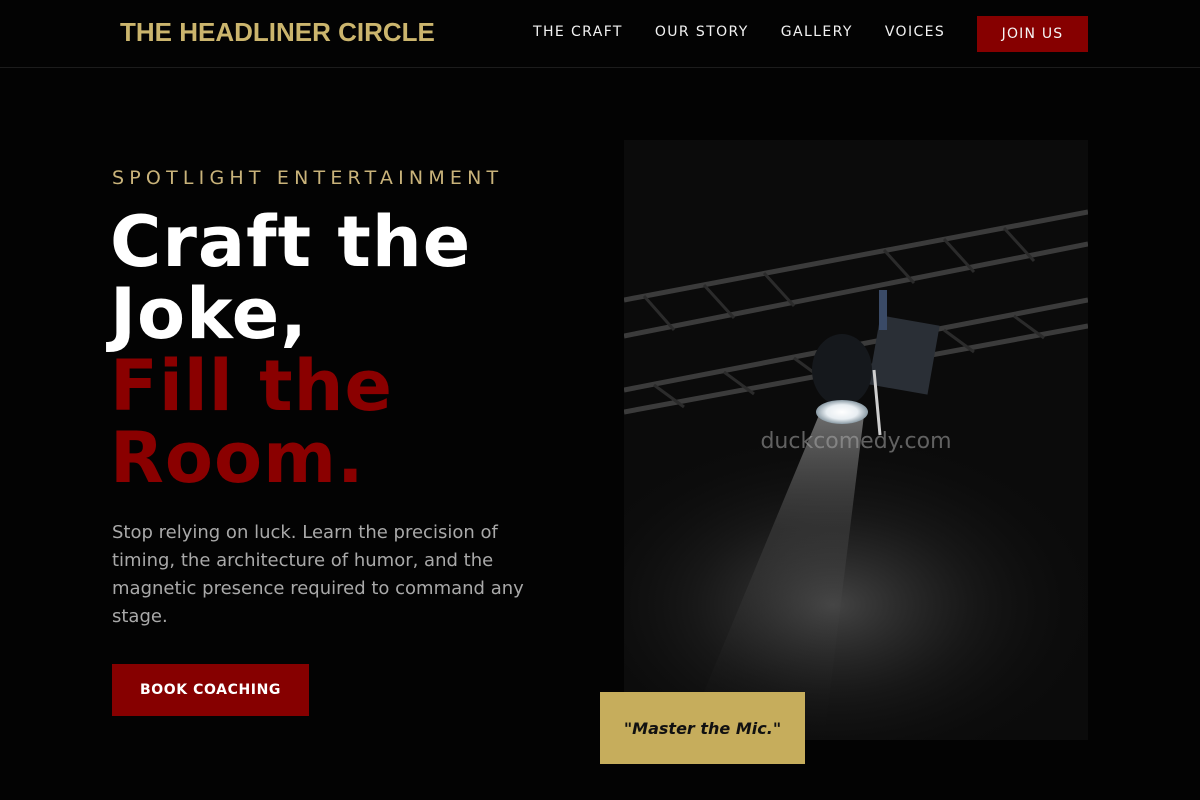  What do you see at coordinates (702, 728) in the screenshot?
I see `quote-card: "Master the Mic."` at bounding box center [702, 728].